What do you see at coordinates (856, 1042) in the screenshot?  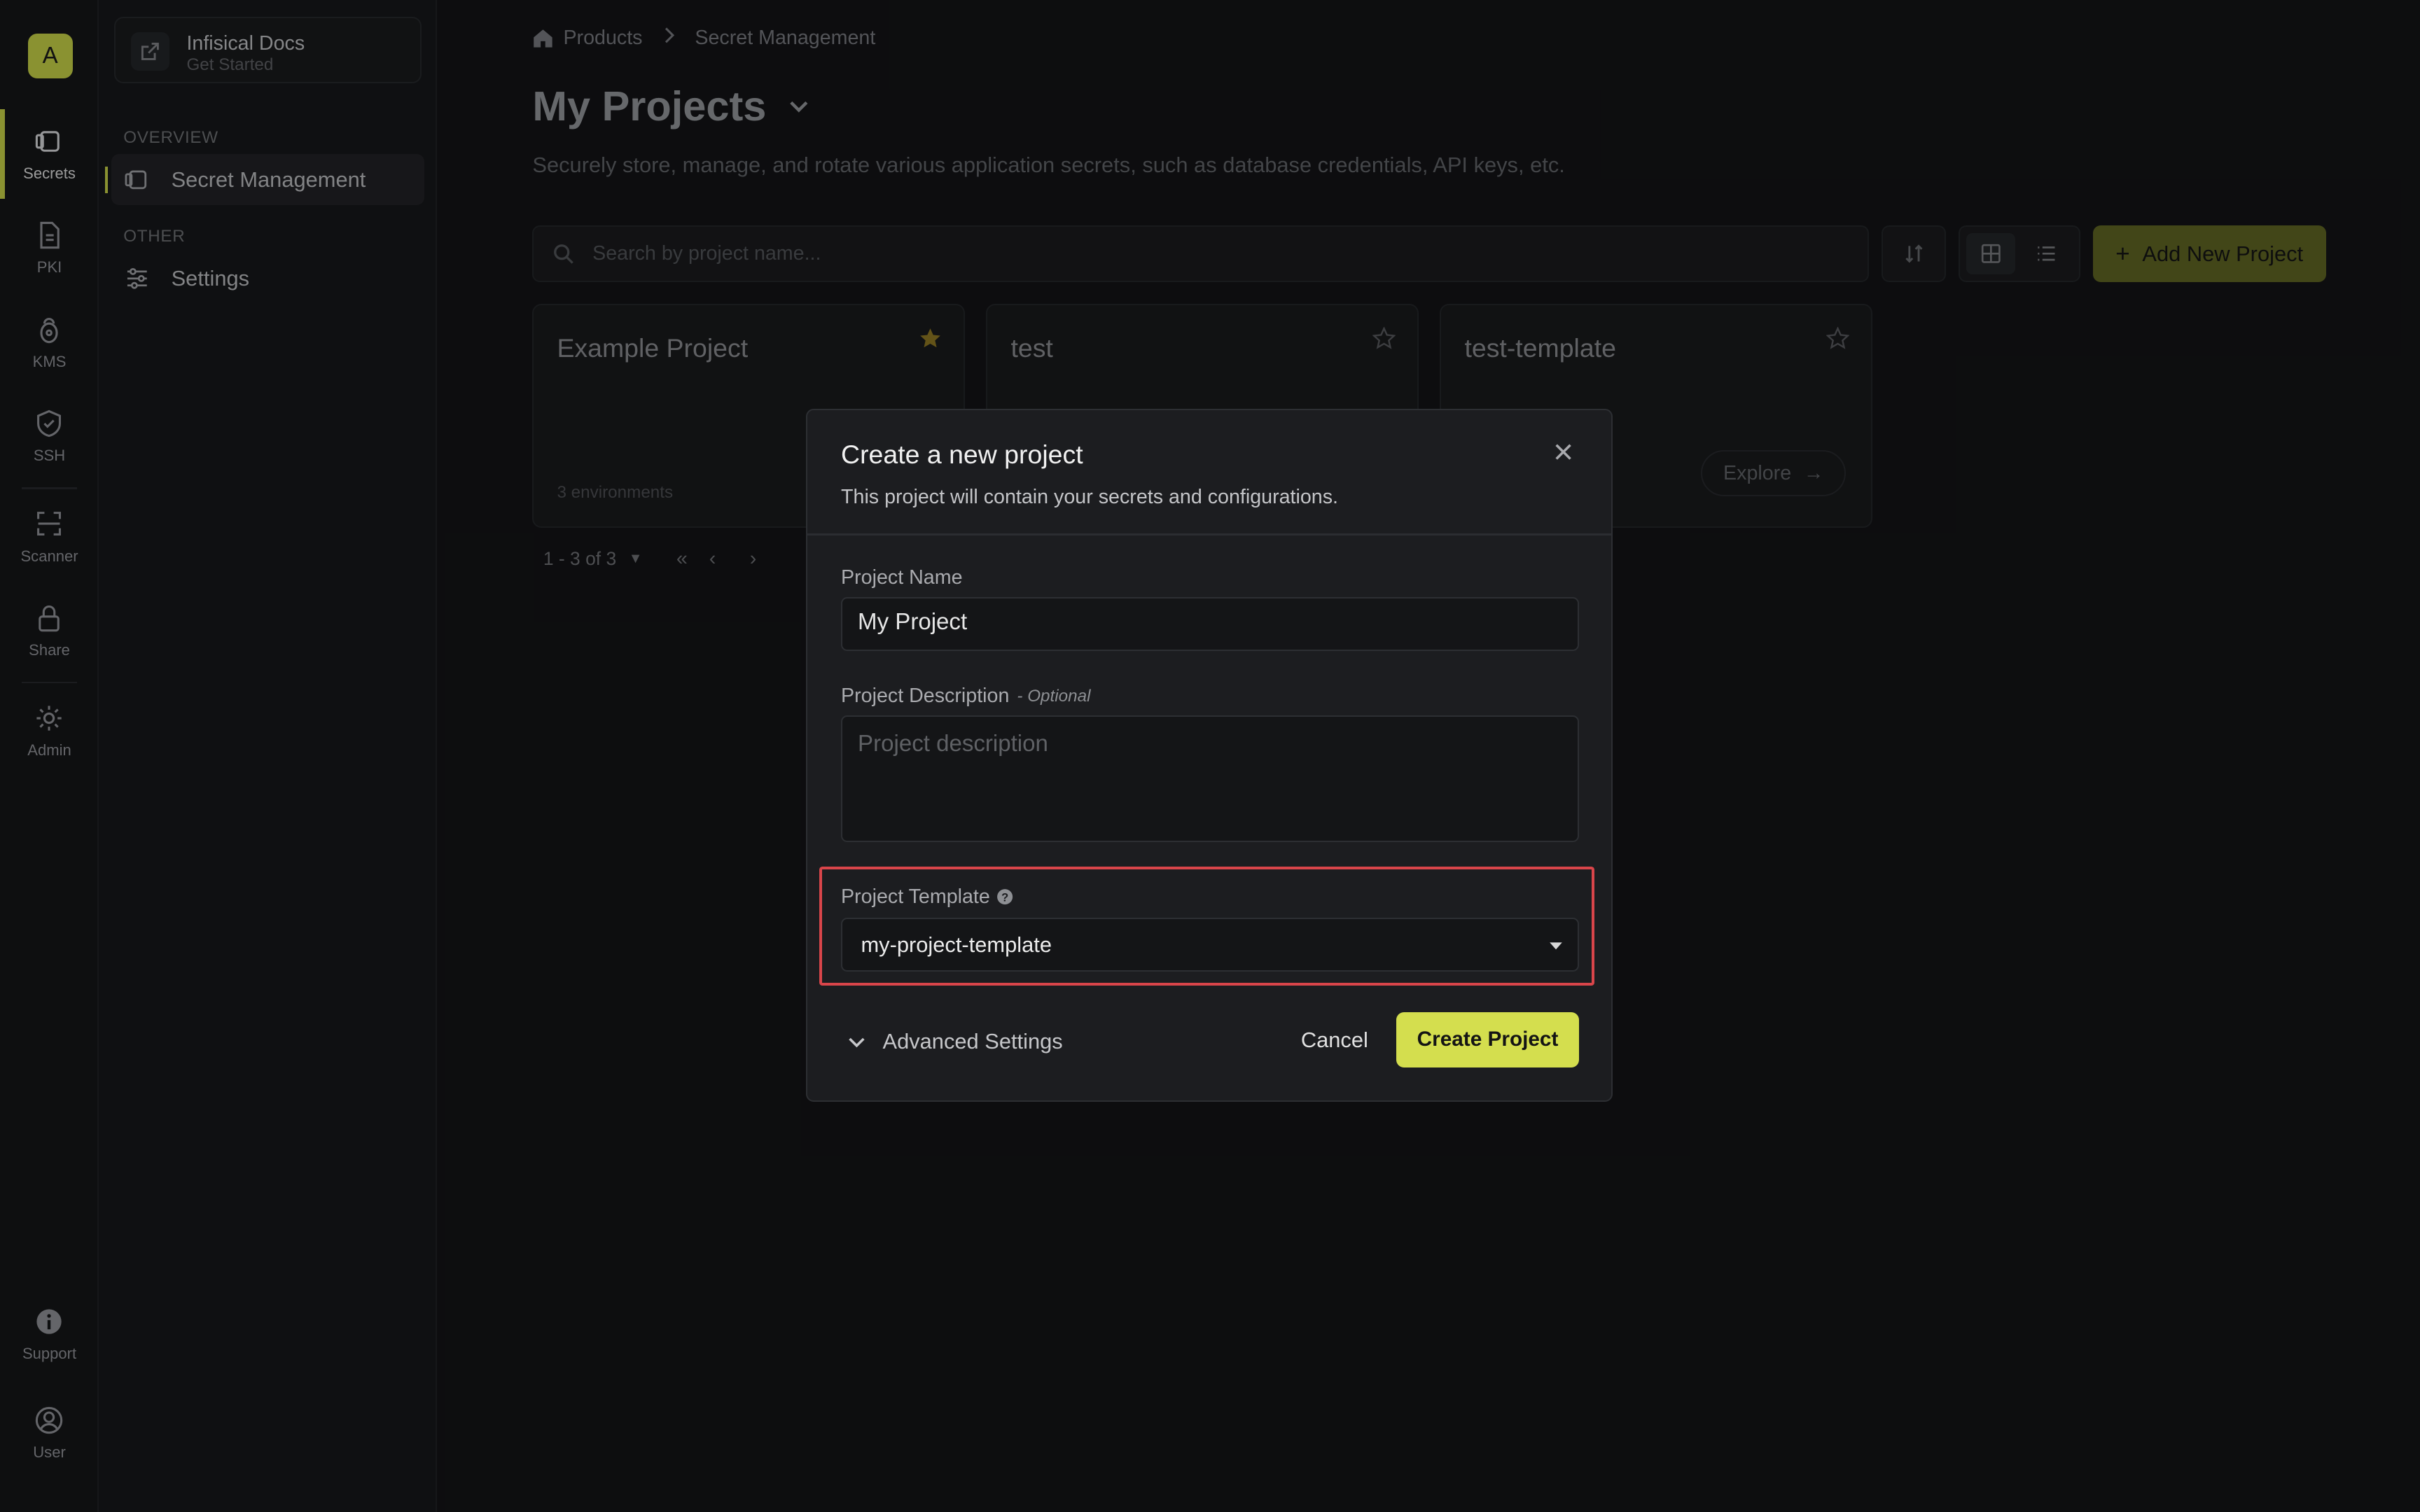 I see `chevron-down-icon` at bounding box center [856, 1042].